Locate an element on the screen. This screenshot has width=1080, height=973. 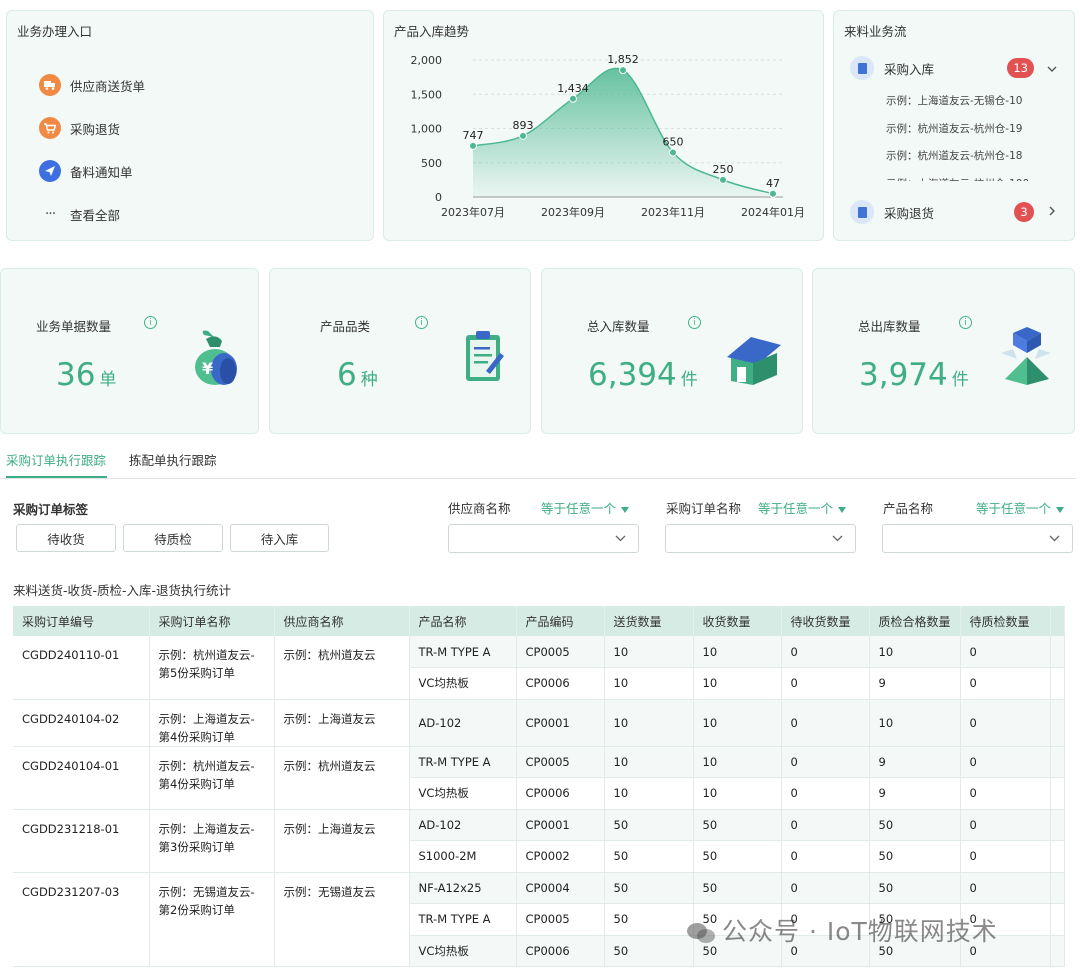
column-header: 待收货数量 is located at coordinates (825, 621).